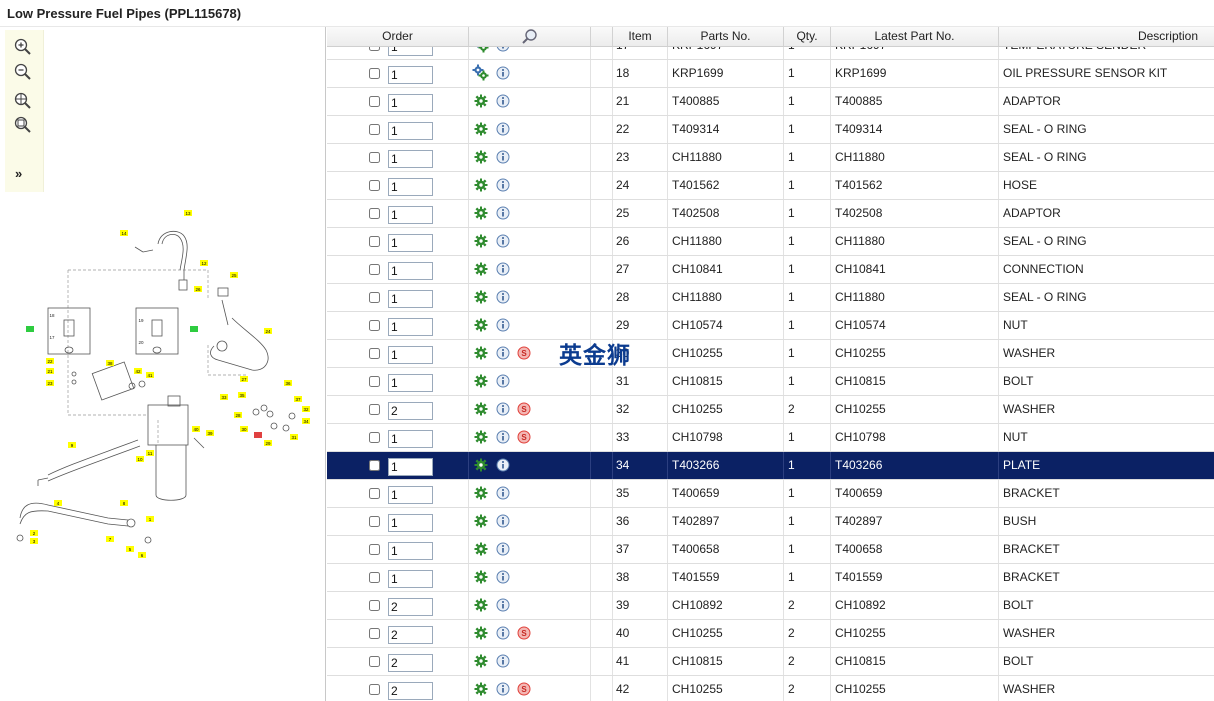 The height and width of the screenshot is (701, 1214). What do you see at coordinates (726, 465) in the screenshot?
I see `part-number-cell: T403266` at bounding box center [726, 465].